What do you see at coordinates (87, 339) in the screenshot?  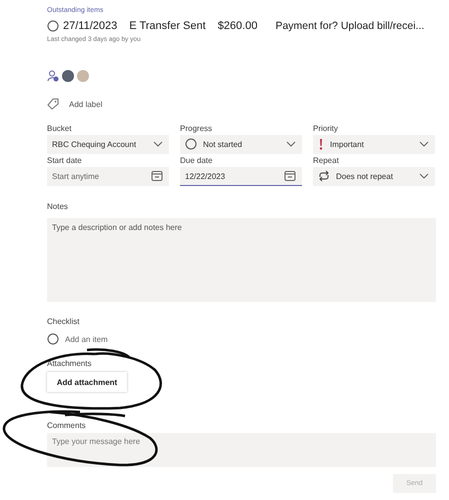 I see `add-checklist-item-field: Add an item` at bounding box center [87, 339].